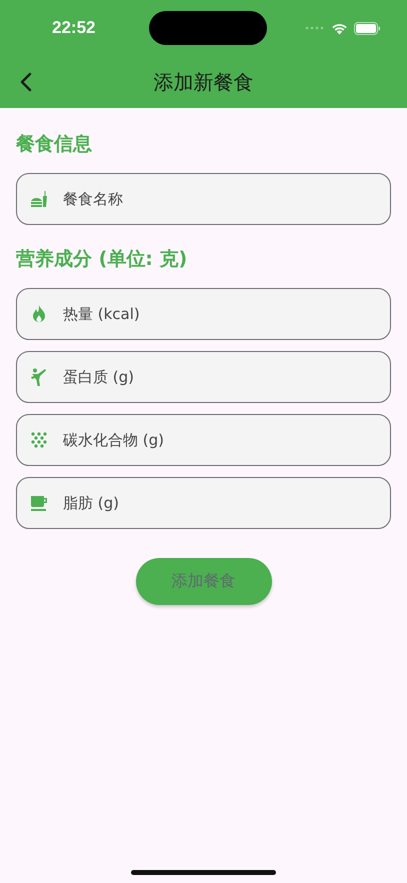  What do you see at coordinates (203, 199) in the screenshot?
I see `input-field: 餐食名称` at bounding box center [203, 199].